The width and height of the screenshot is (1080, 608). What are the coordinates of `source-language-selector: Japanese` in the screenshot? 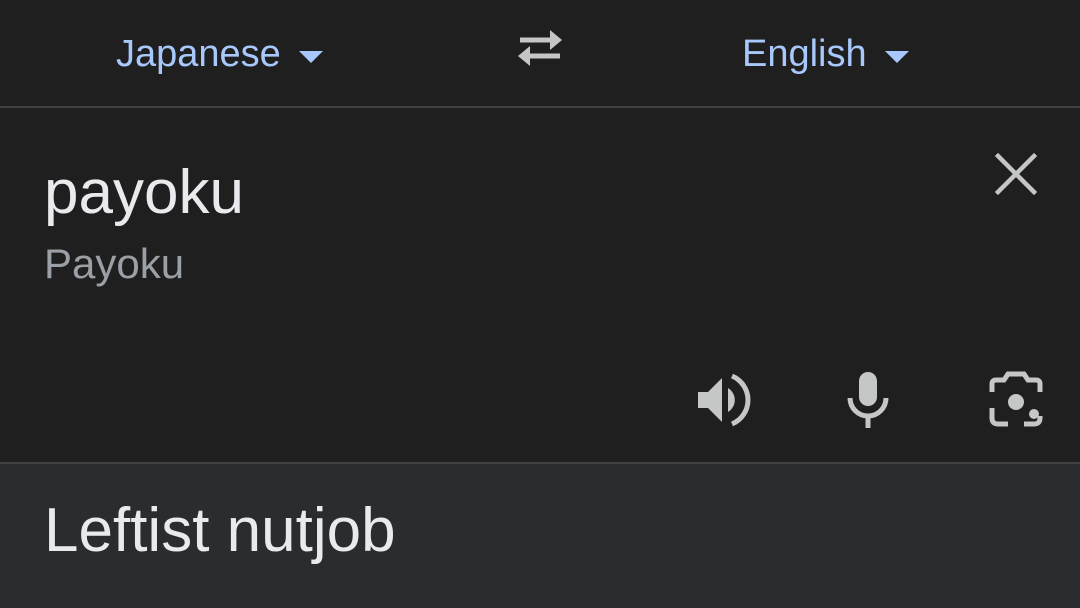 It's located at (219, 54).